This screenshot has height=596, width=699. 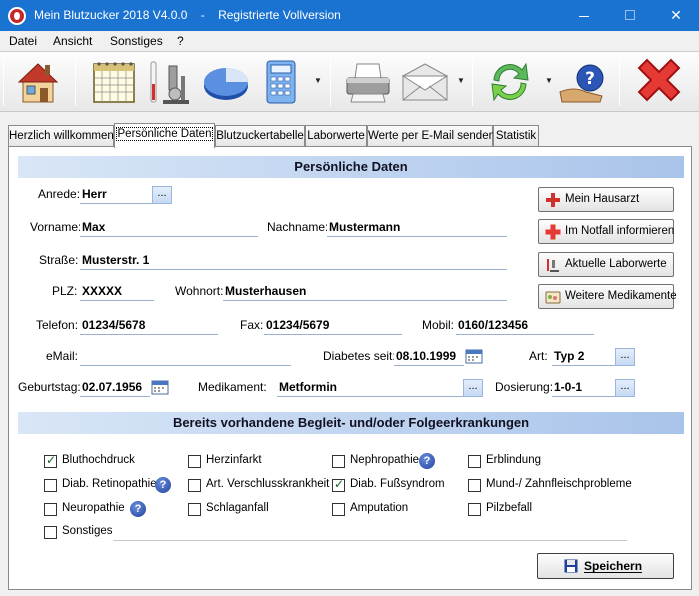 I want to click on home-icon, so click(x=38, y=83).